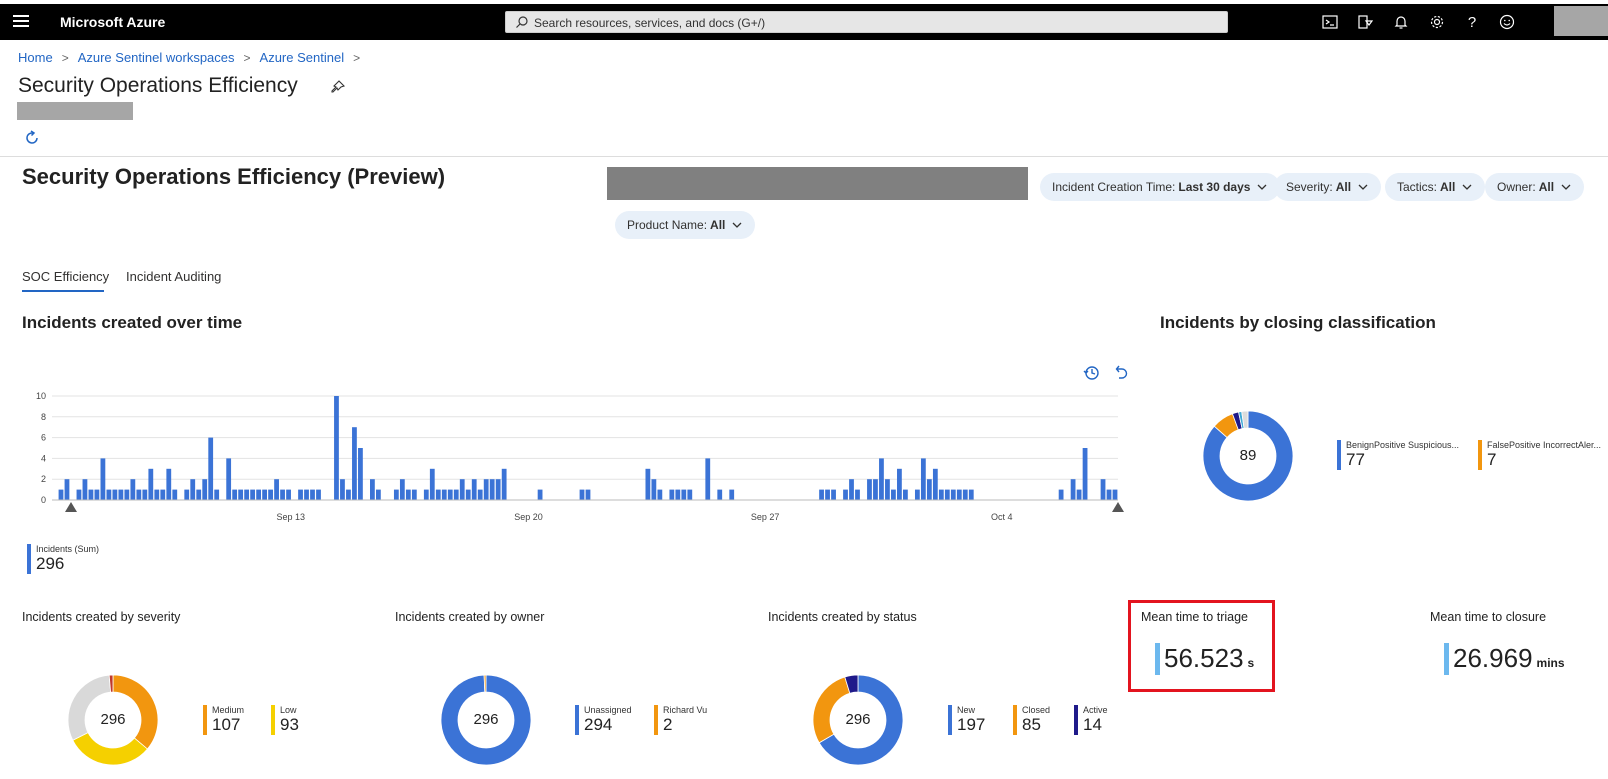 This screenshot has height=779, width=1608. What do you see at coordinates (1092, 373) in the screenshot?
I see `time-brush-history-icon` at bounding box center [1092, 373].